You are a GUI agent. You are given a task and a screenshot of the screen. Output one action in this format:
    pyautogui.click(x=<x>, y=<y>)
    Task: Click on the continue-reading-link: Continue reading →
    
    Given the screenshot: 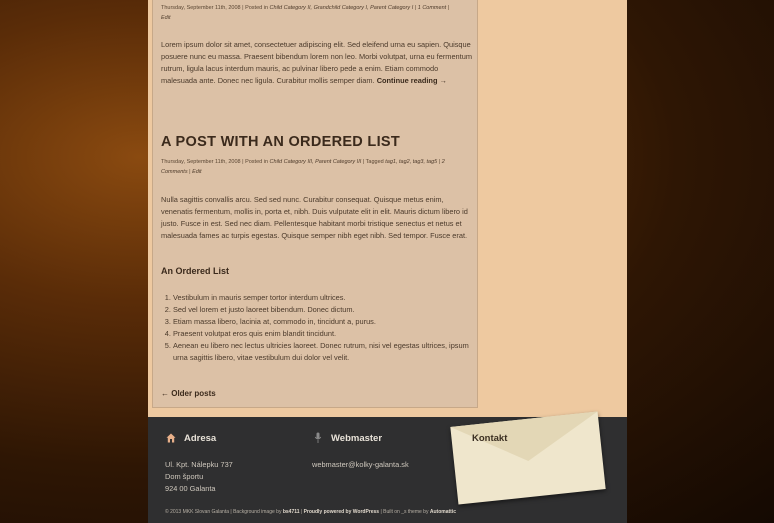 What is the action you would take?
    pyautogui.click(x=412, y=80)
    